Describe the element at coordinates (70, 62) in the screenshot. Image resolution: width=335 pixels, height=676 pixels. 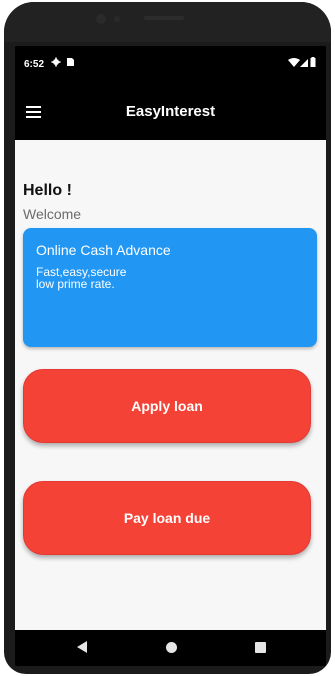
I see `sd-card-icon` at that location.